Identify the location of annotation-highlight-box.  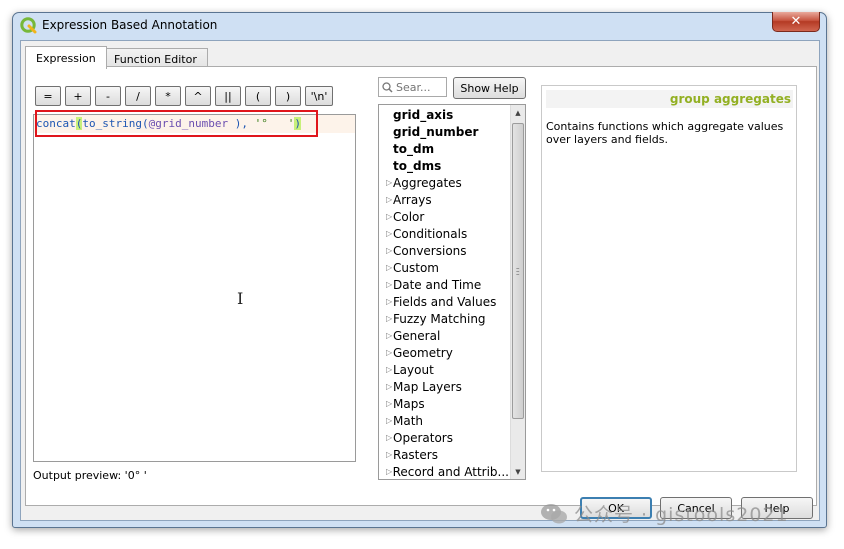
(176, 123).